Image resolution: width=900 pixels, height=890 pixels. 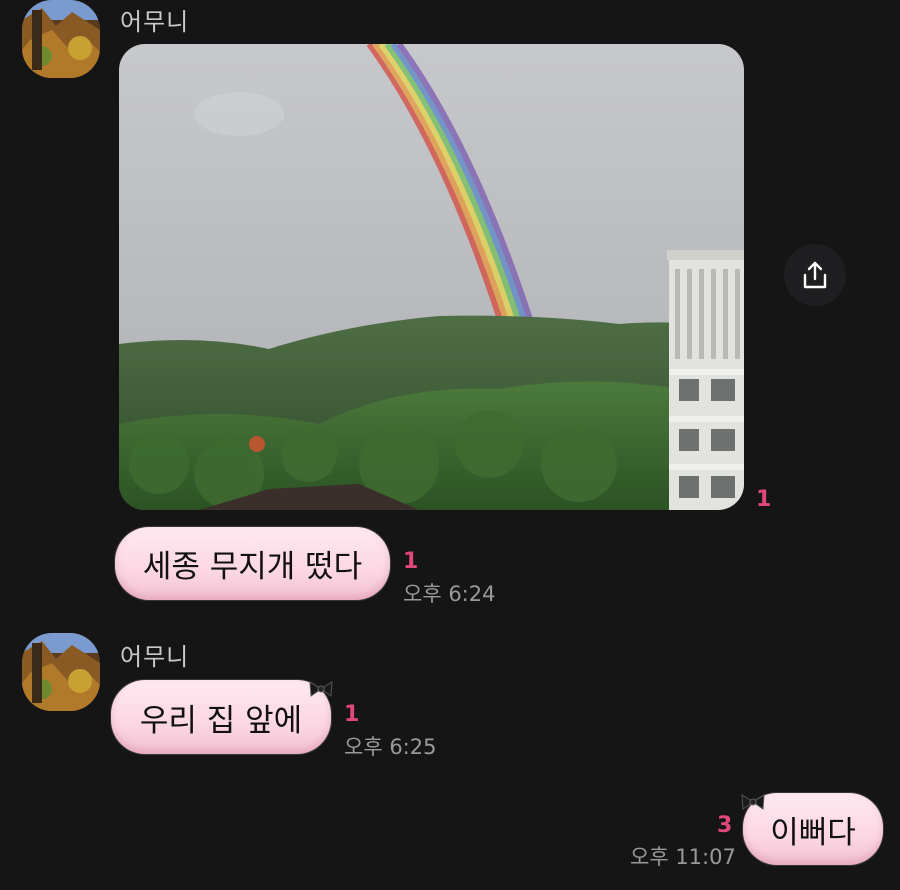 I want to click on share-icon, so click(x=815, y=275).